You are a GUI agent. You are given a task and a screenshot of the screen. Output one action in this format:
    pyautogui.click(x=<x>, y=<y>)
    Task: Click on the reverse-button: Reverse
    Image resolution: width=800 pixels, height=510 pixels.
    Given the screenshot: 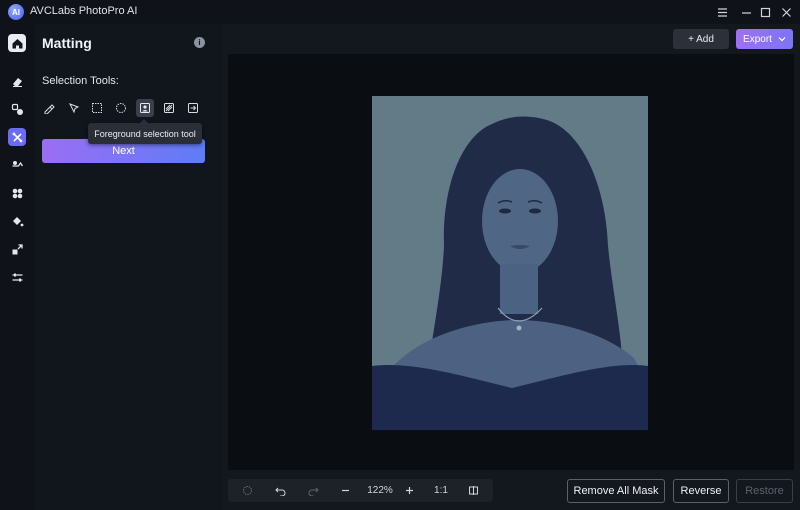 What is the action you would take?
    pyautogui.click(x=701, y=491)
    